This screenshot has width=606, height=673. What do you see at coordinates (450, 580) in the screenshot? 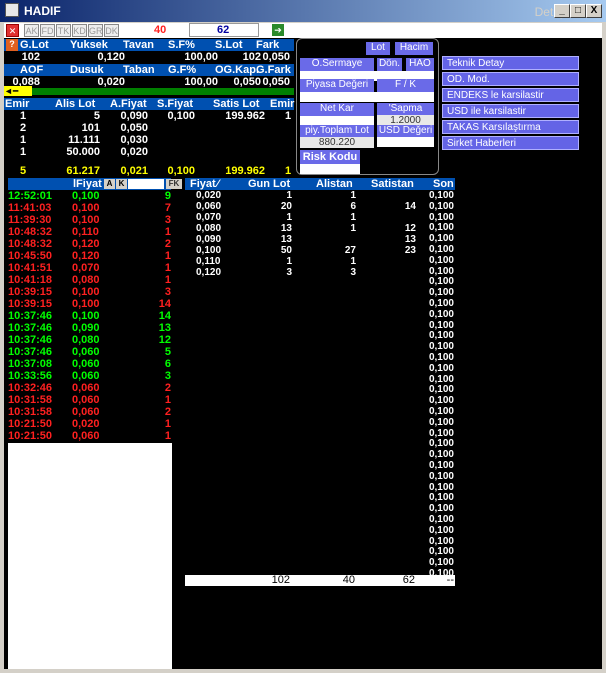
I see `dist-total-3: --` at bounding box center [450, 580].